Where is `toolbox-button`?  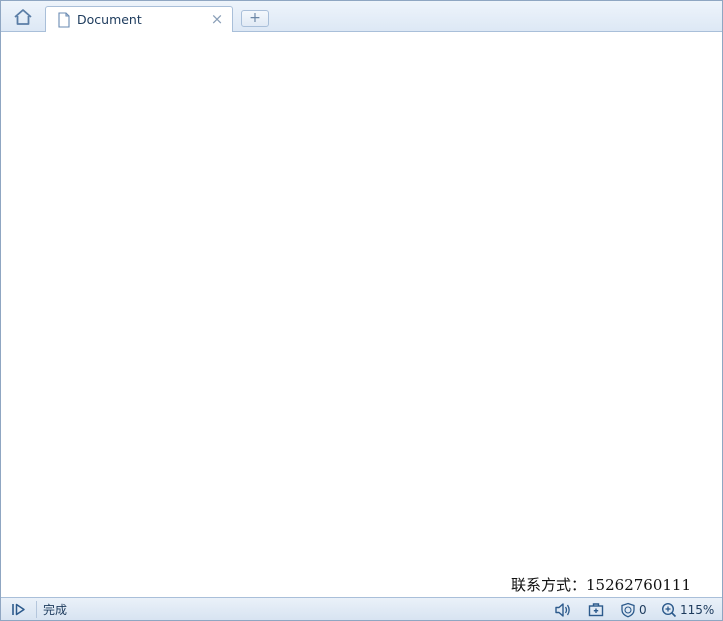 toolbox-button is located at coordinates (596, 609).